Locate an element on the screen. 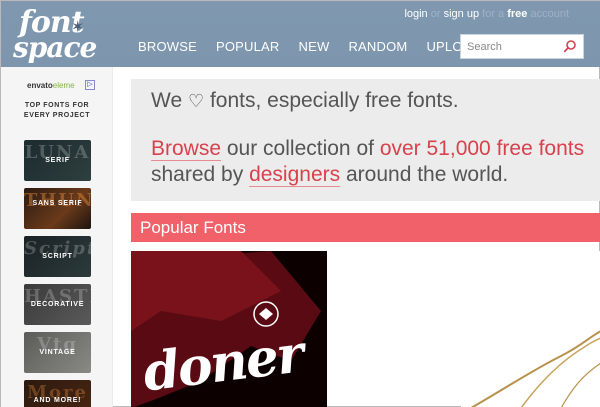 This screenshot has height=407, width=600. auth-or-text: or is located at coordinates (435, 14).